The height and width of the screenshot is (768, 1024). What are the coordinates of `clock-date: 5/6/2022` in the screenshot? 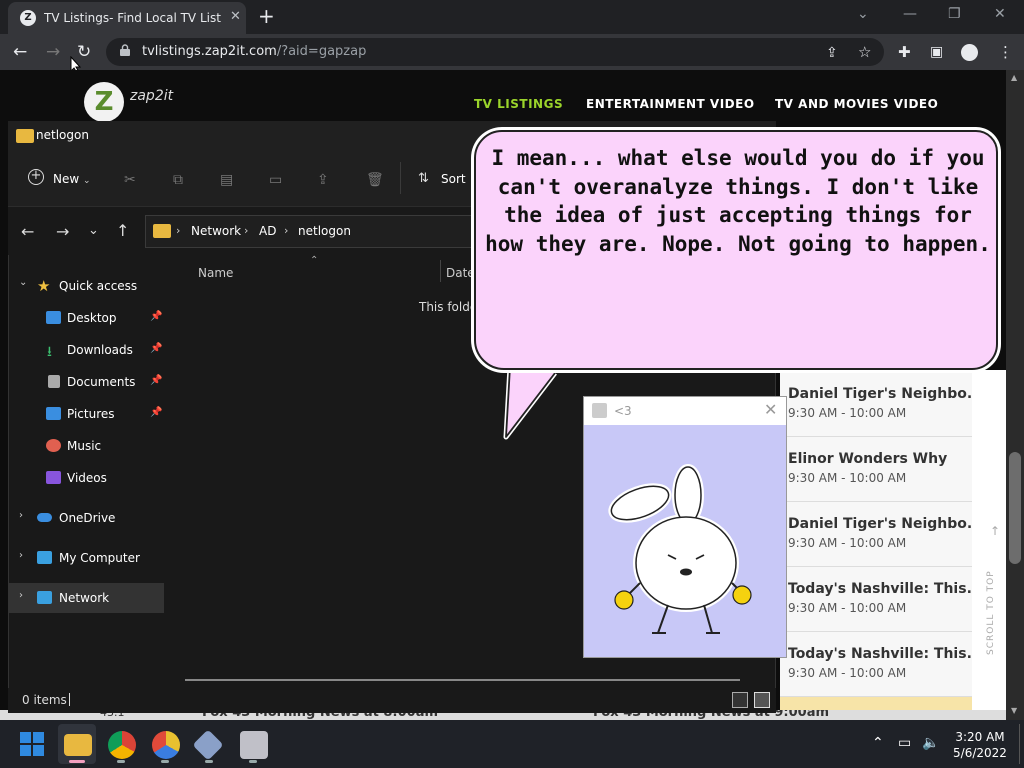 It's located at (980, 753).